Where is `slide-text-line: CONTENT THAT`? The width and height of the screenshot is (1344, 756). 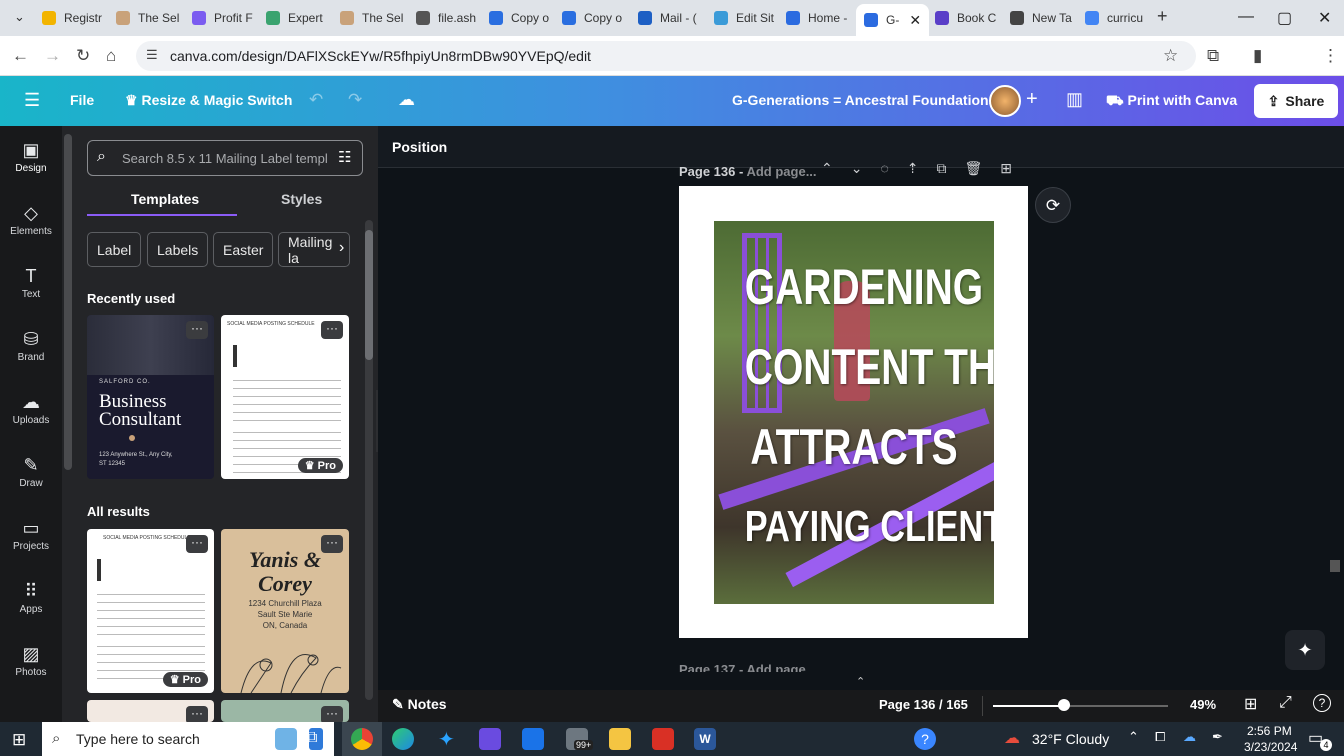
slide-text-line: CONTENT THAT is located at coordinates (869, 367).